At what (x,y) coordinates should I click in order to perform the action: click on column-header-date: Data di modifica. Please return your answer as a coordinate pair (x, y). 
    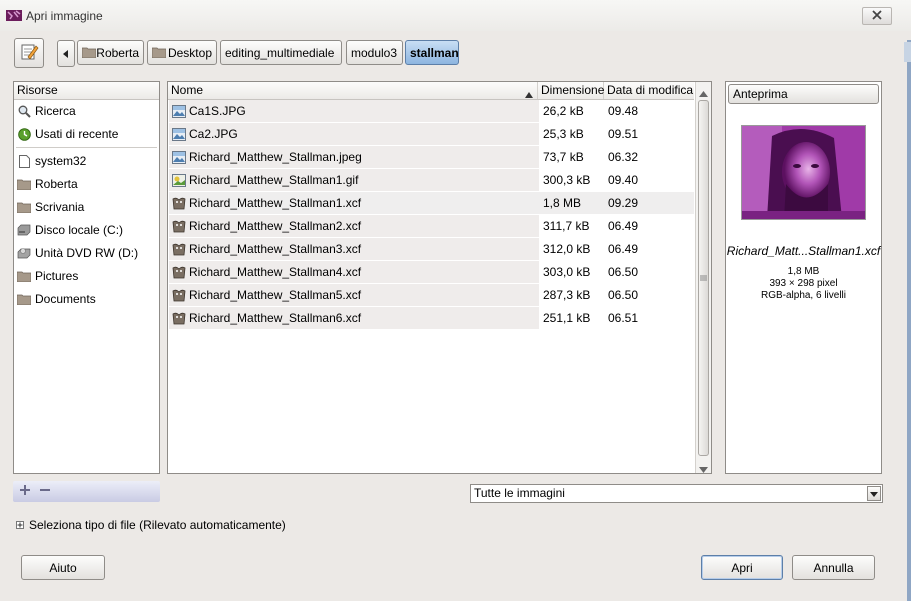
    Looking at the image, I should click on (649, 90).